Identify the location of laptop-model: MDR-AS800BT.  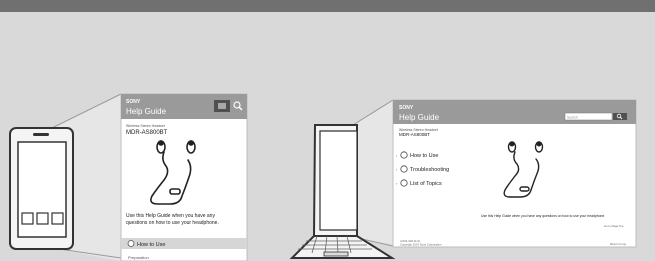
(414, 134).